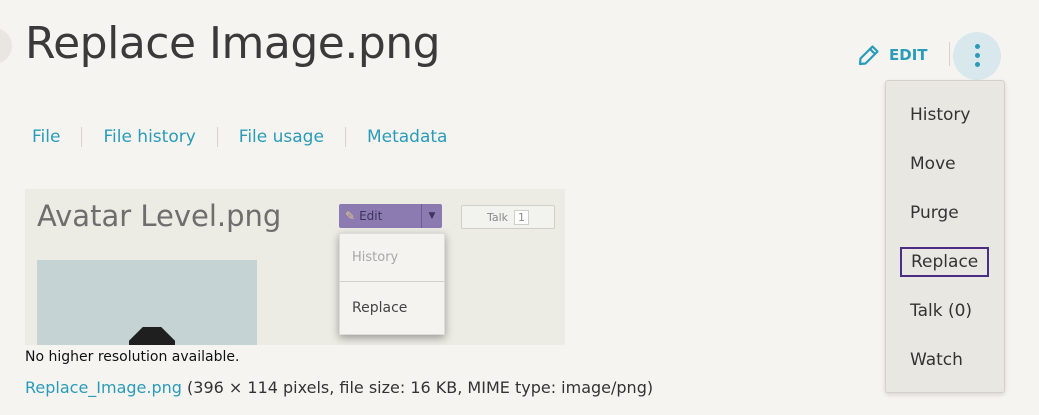 The image size is (1039, 415). I want to click on more-actions-button, so click(977, 56).